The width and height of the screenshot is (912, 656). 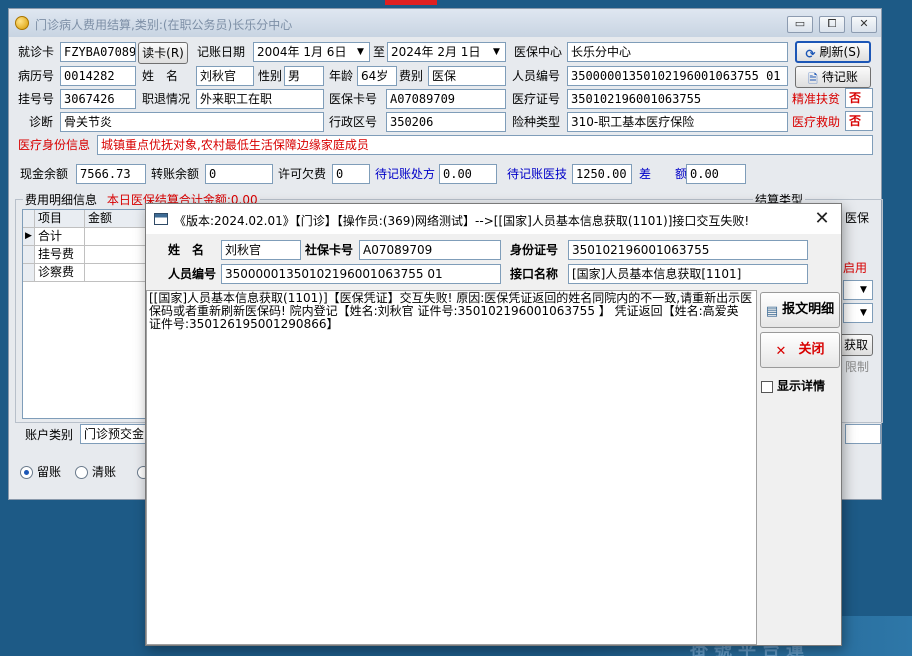 I want to click on date-to-value: 2024年 2月 1日, so click(x=436, y=52).